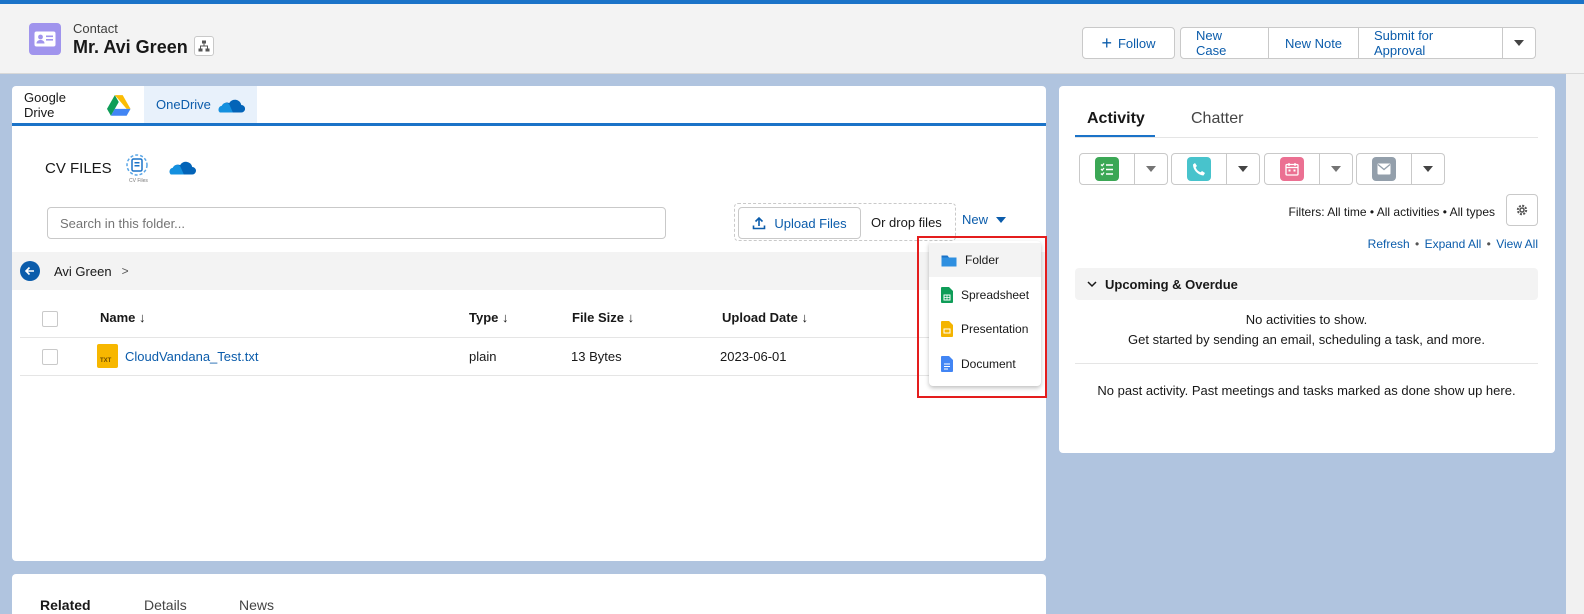 Image resolution: width=1584 pixels, height=614 pixels. I want to click on tab-chatter: Chatter, so click(1217, 119).